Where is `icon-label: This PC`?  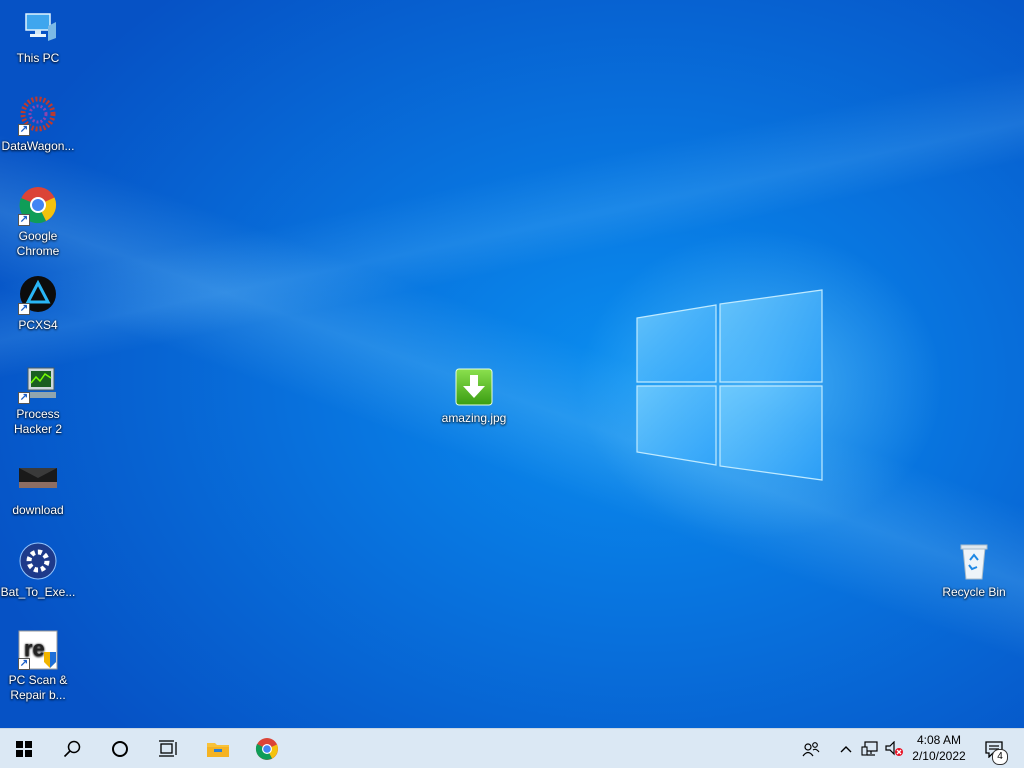 icon-label: This PC is located at coordinates (38, 58).